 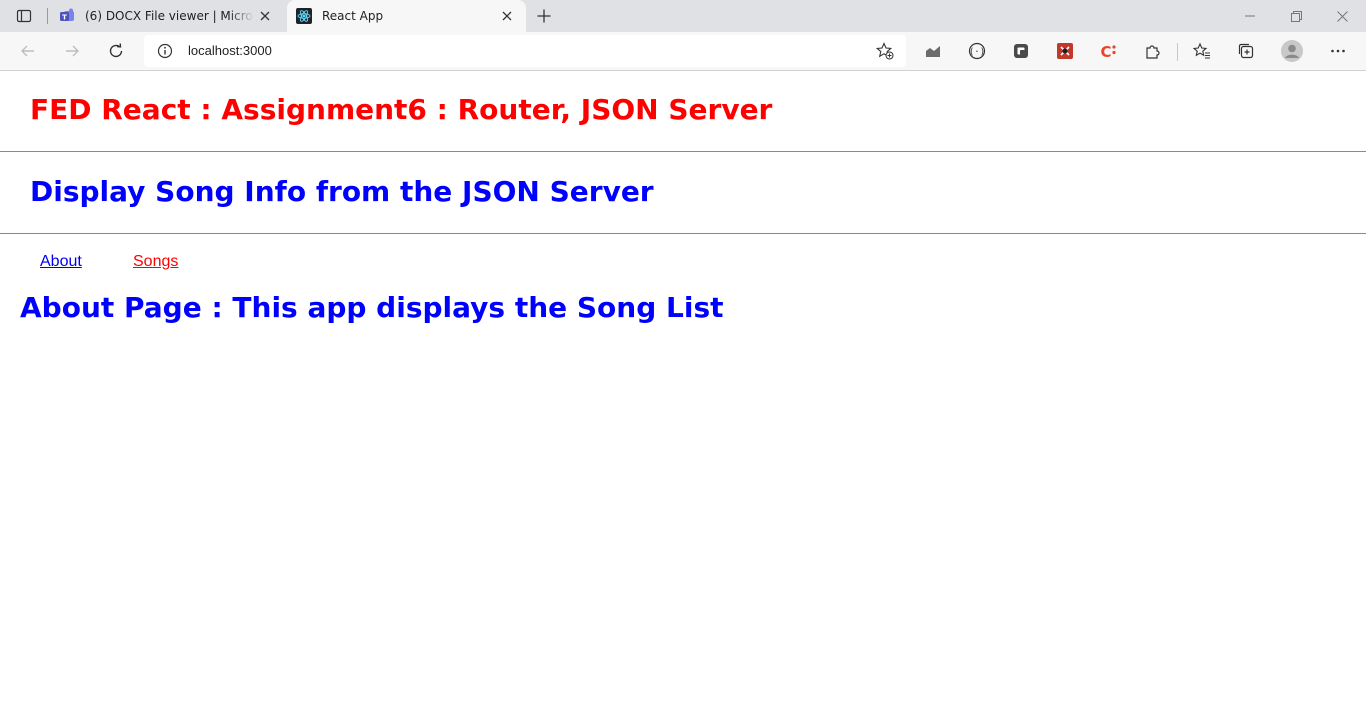 I want to click on back-button, so click(x=28, y=51).